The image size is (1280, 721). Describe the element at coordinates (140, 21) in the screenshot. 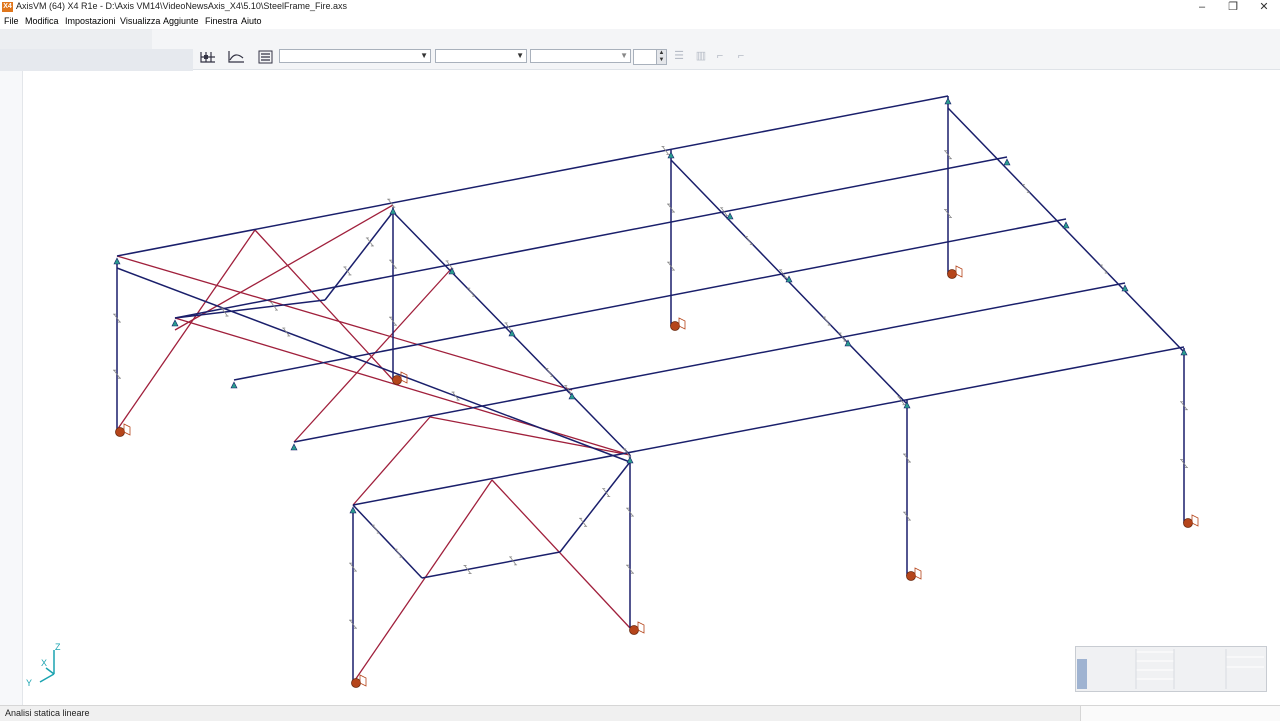

I see `menu-visualizza: Visualizza` at that location.